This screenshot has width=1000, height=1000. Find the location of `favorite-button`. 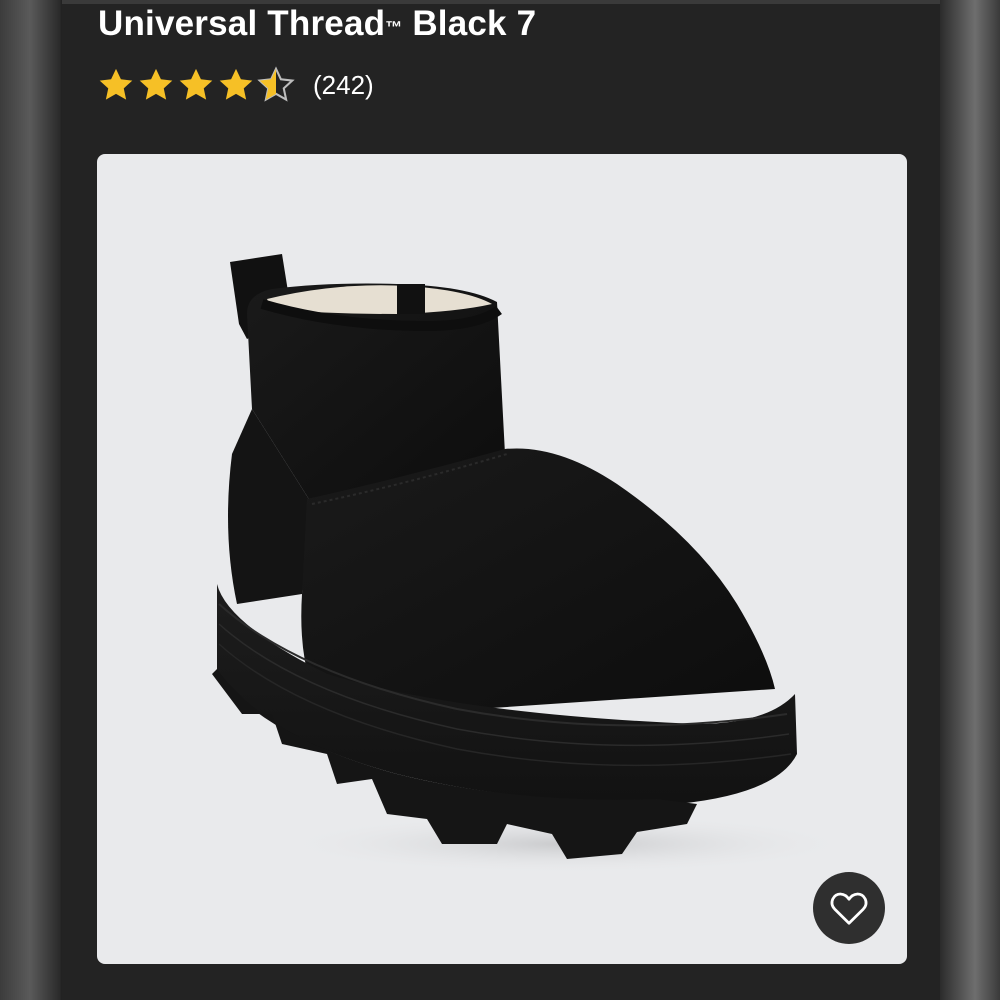

favorite-button is located at coordinates (849, 908).